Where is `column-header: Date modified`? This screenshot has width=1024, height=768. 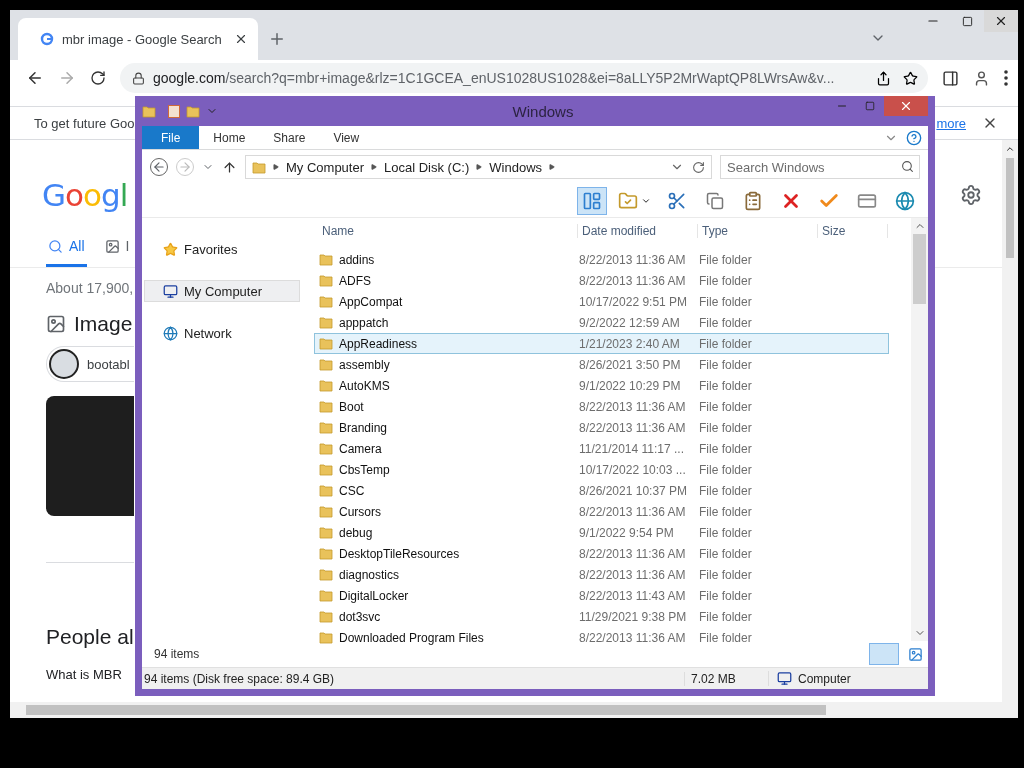 column-header: Date modified is located at coordinates (638, 231).